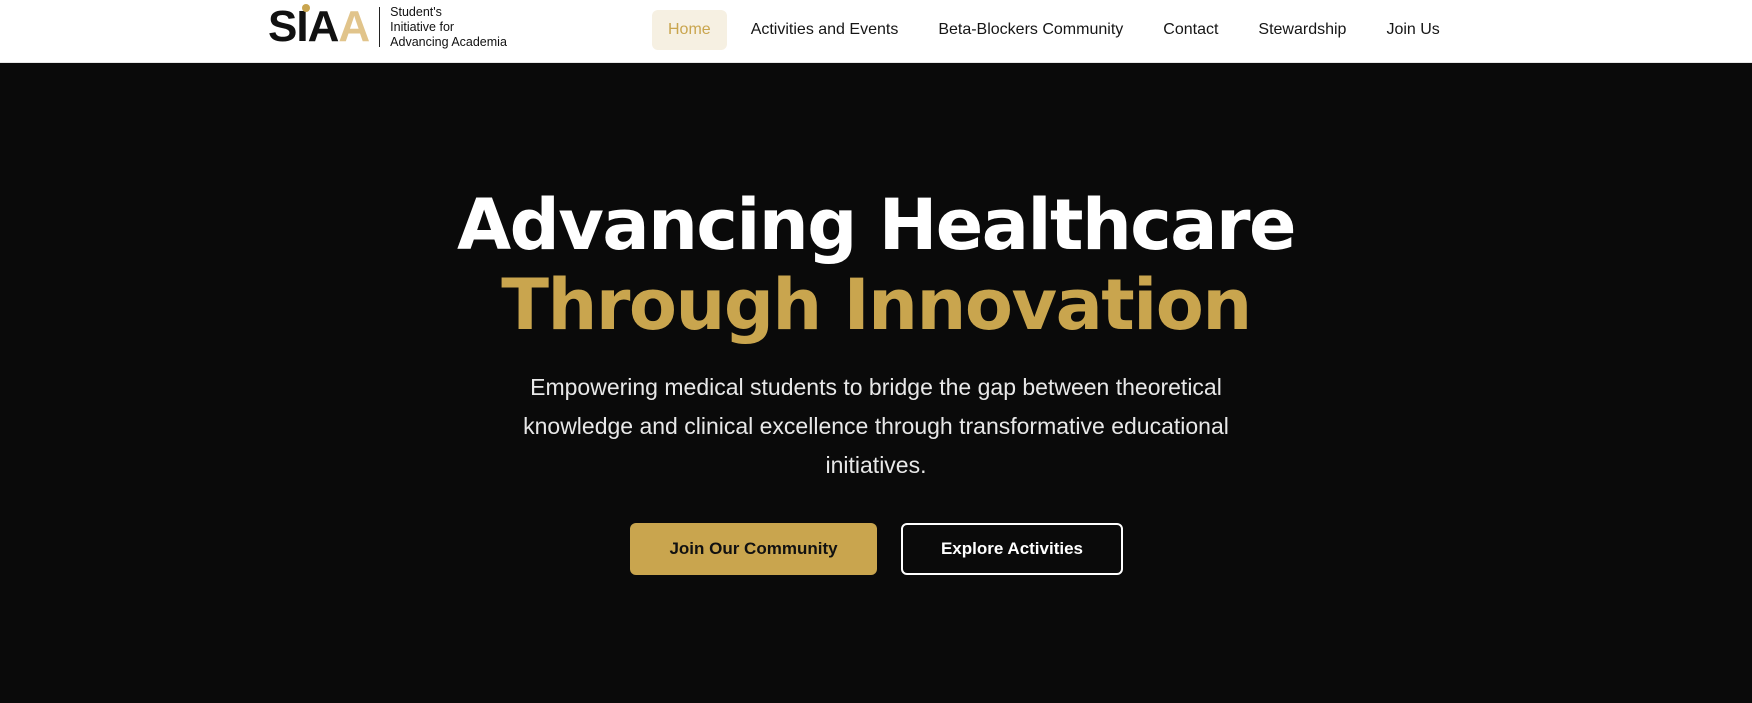 This screenshot has width=1752, height=703. I want to click on nav-item-home: Home, so click(689, 30).